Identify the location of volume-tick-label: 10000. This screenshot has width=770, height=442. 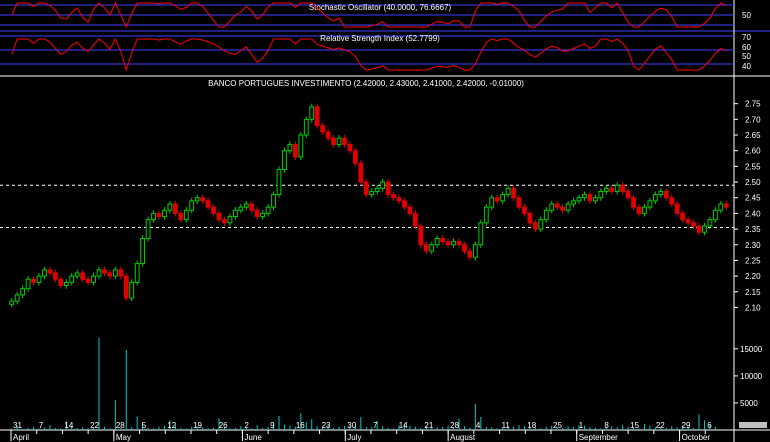
(751, 376).